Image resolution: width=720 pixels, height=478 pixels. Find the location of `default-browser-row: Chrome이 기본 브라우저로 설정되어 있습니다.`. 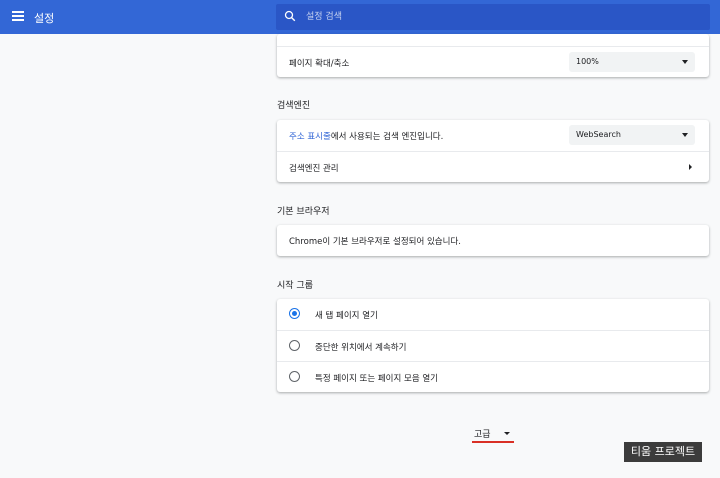

default-browser-row: Chrome이 기본 브라우저로 설정되어 있습니다. is located at coordinates (493, 240).